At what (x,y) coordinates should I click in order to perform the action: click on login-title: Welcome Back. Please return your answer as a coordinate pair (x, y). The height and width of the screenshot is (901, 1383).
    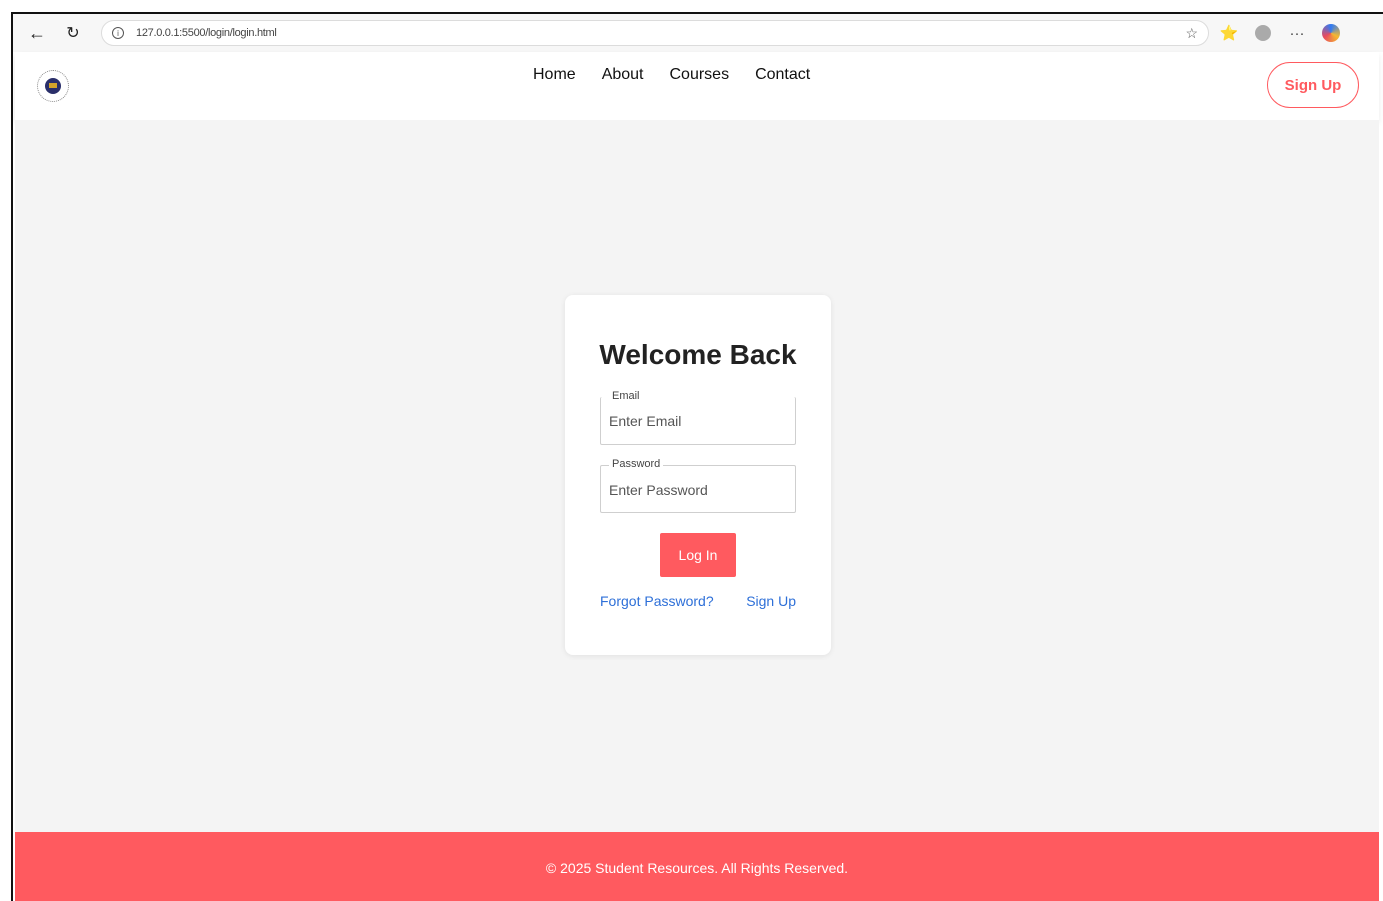
    Looking at the image, I should click on (698, 354).